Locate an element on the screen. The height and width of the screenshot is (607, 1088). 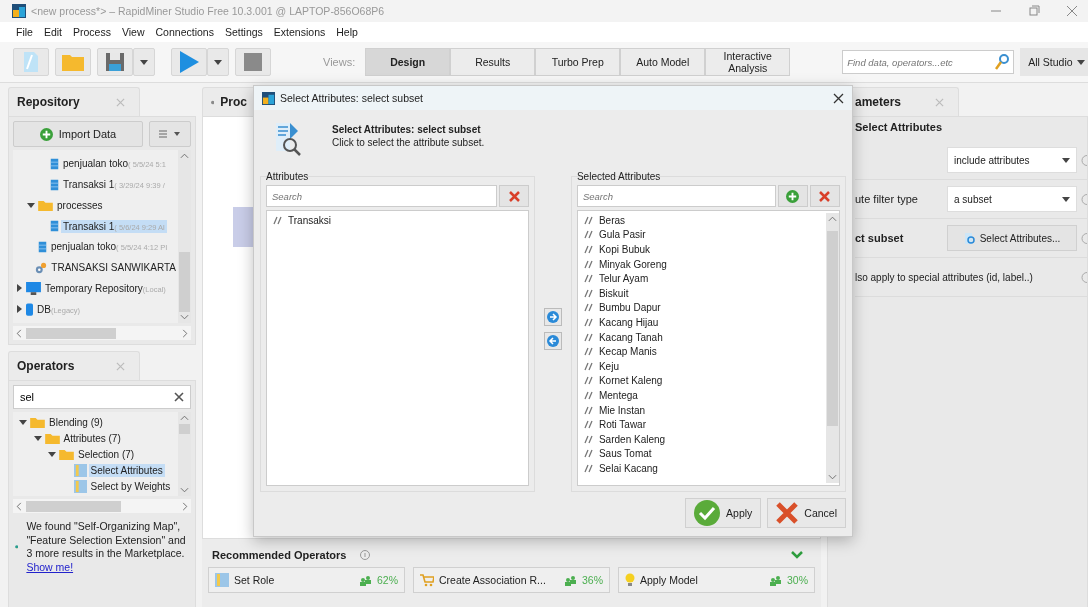
tree-item: Selection (7) is located at coordinates (106, 454).